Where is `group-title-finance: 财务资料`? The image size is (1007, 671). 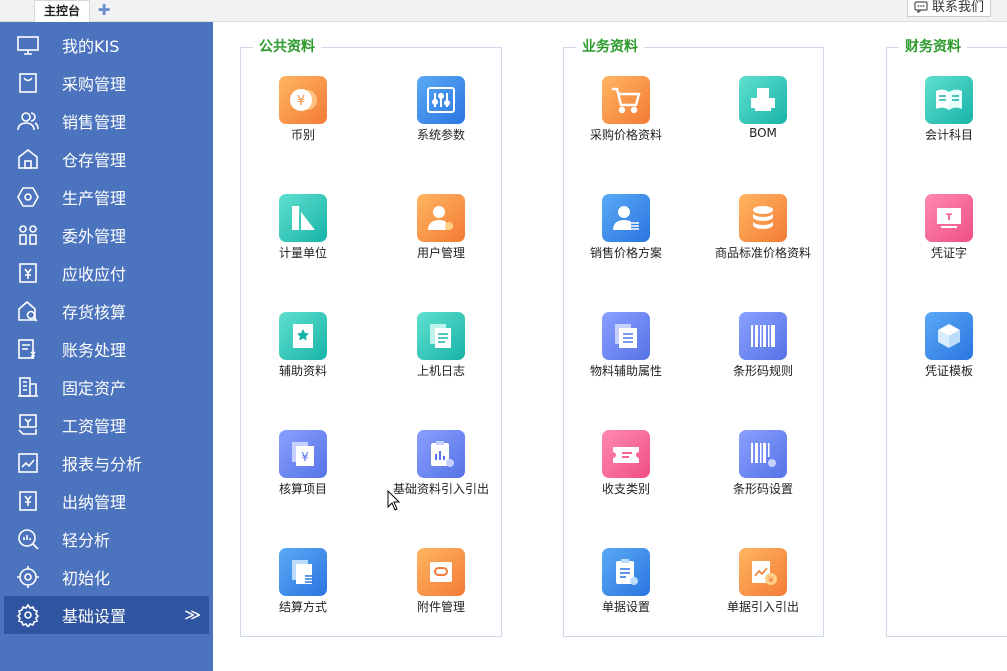
group-title-finance: 财务资料 is located at coordinates (933, 47).